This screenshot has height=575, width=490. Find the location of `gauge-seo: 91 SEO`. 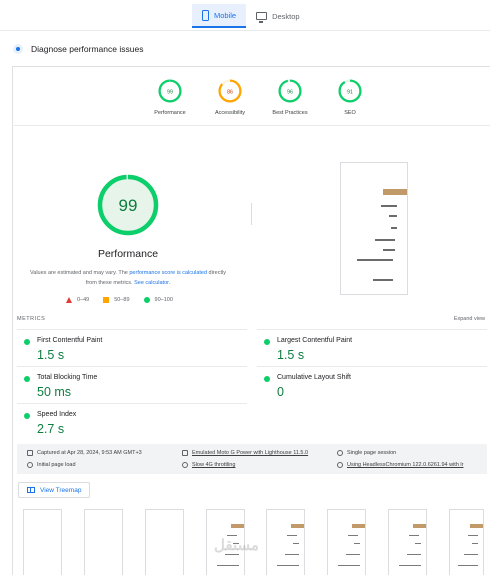

gauge-seo: 91 SEO is located at coordinates (350, 97).